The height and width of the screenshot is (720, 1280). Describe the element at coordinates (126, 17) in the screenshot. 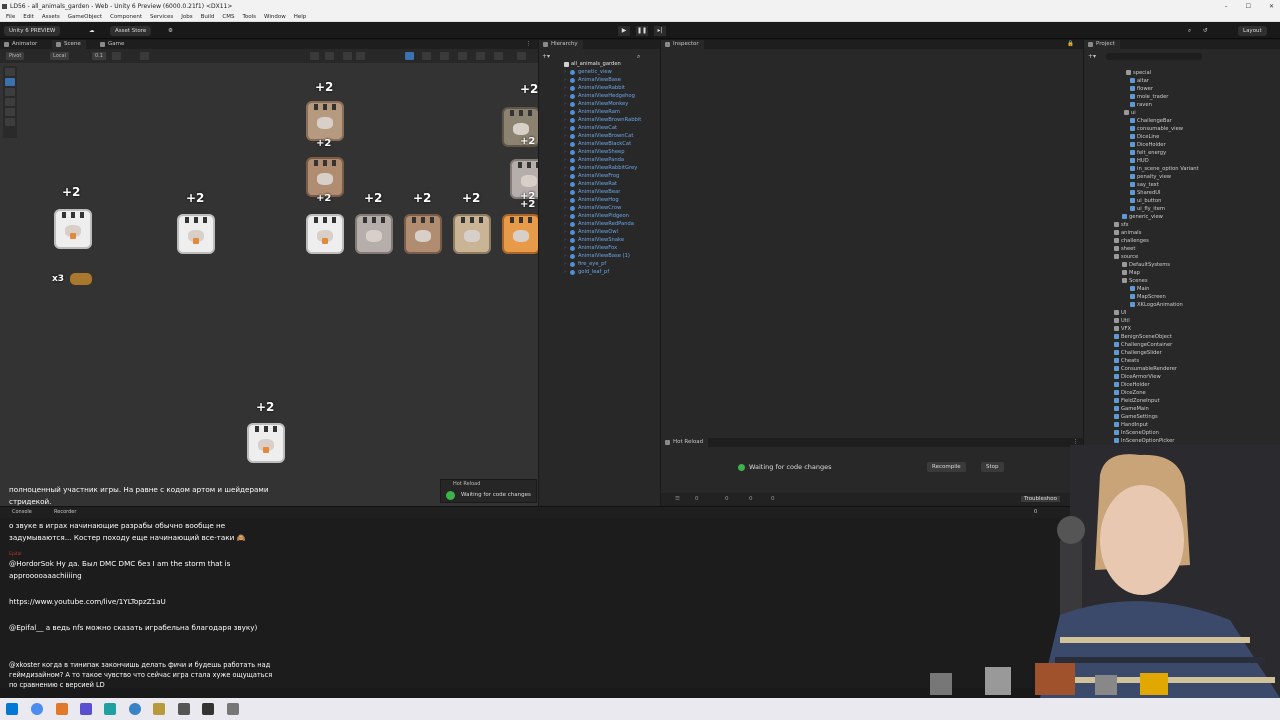

I see `menu-component: Component` at that location.